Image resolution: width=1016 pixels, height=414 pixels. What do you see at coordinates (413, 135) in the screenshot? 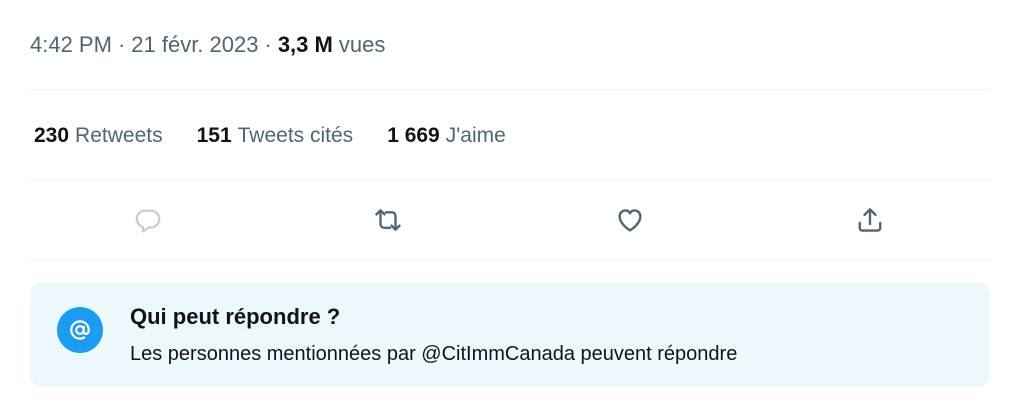
I see `likes-count: 1 669` at bounding box center [413, 135].